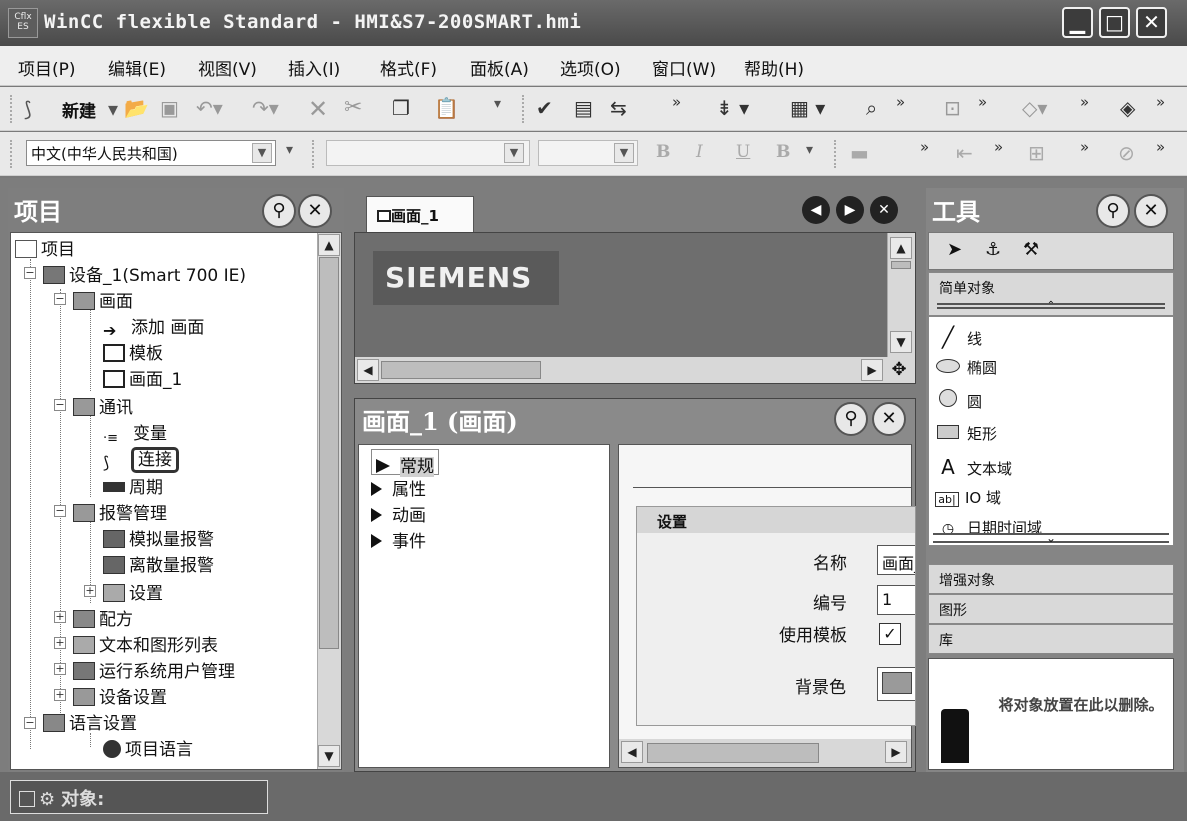 This screenshot has width=1187, height=821. I want to click on font-name-select, so click(428, 153).